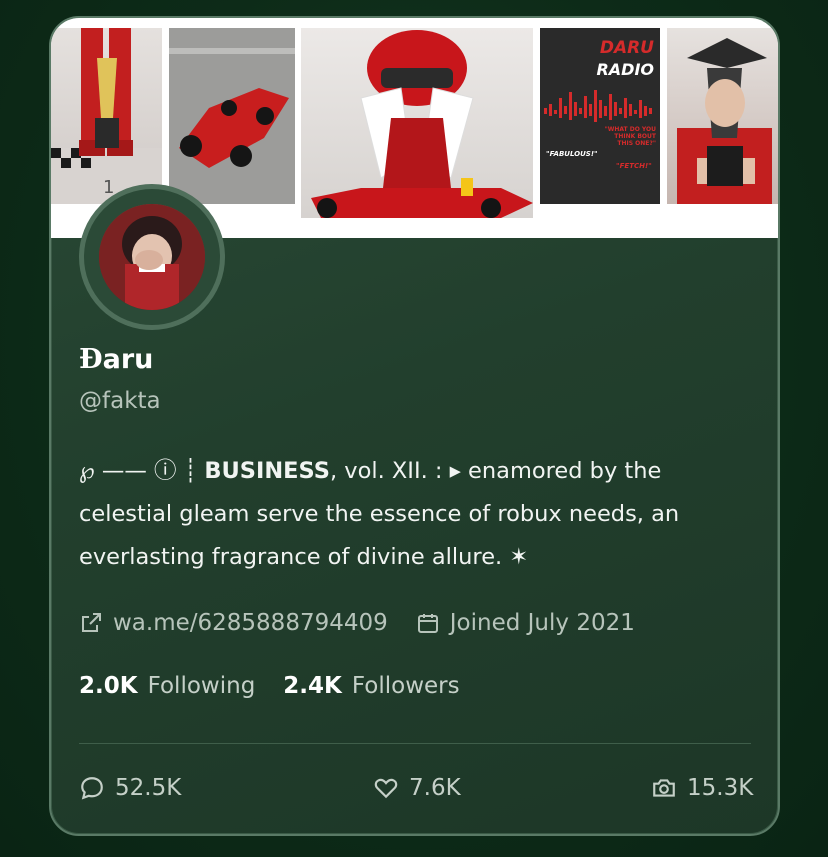 This screenshot has height=857, width=828. What do you see at coordinates (91, 622) in the screenshot?
I see `external-link-icon` at bounding box center [91, 622].